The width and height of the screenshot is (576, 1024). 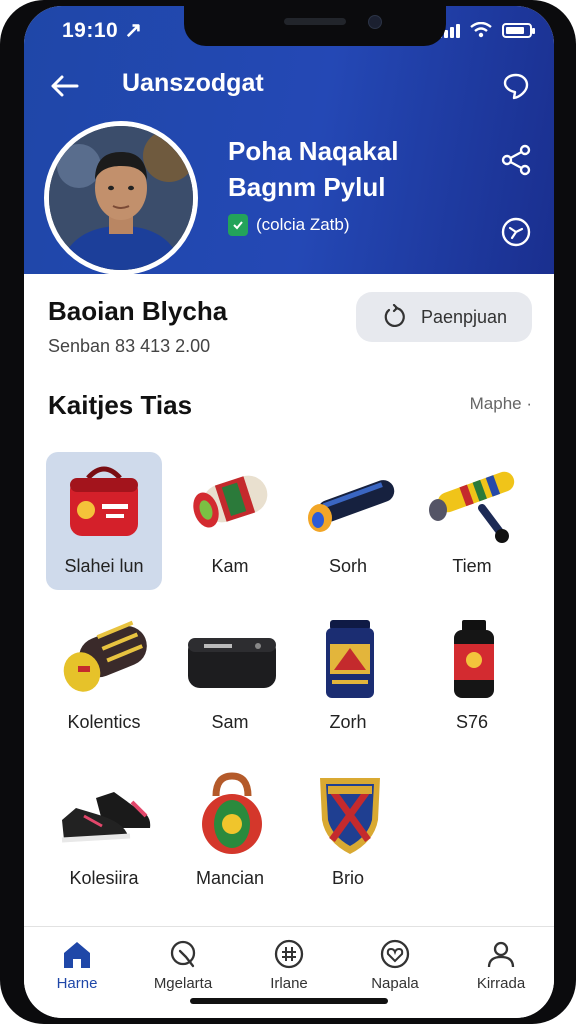 I want to click on grid-item-bar: Sorh, so click(x=348, y=521).